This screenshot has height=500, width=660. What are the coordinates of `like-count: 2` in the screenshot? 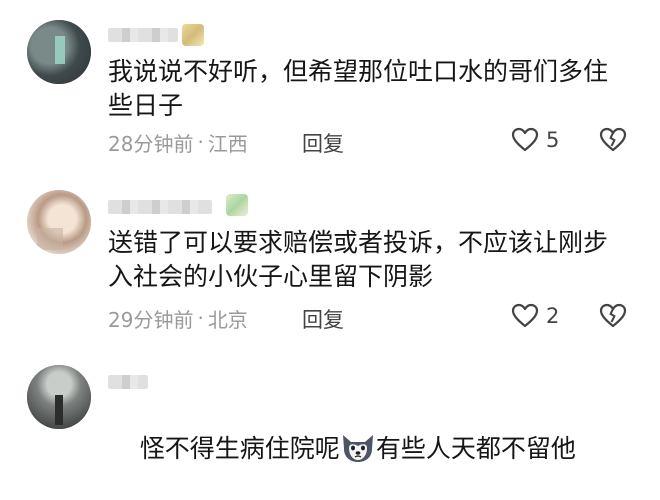 It's located at (553, 316).